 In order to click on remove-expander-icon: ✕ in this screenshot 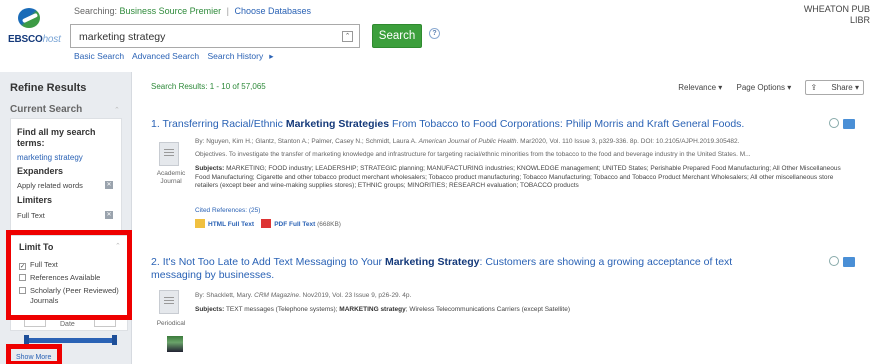, I will do `click(109, 185)`.